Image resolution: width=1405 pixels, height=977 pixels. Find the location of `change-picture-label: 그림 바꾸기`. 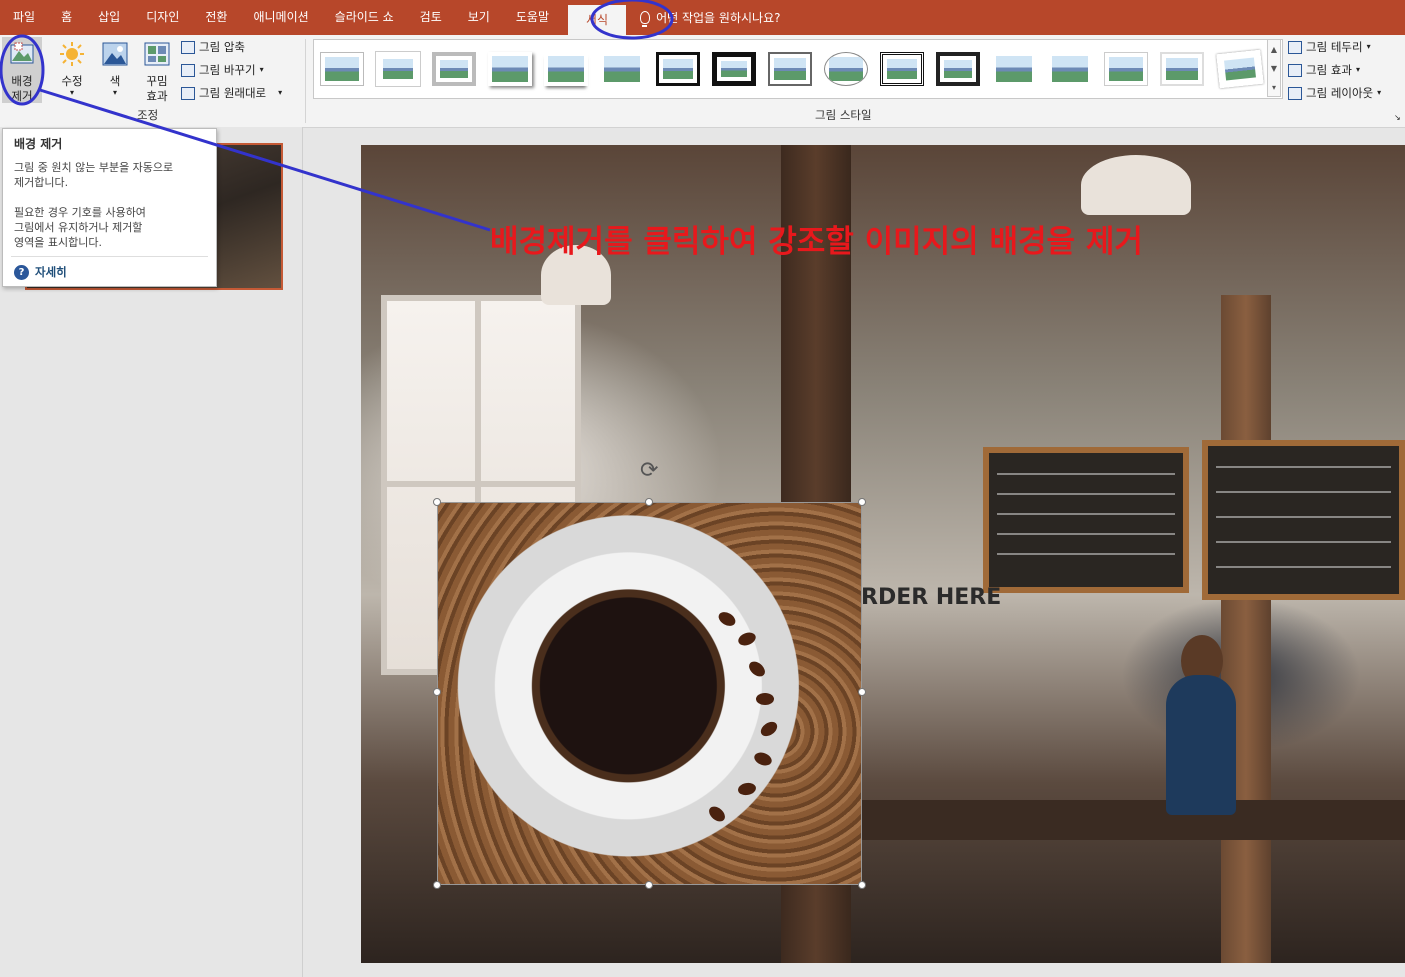

change-picture-label: 그림 바꾸기 is located at coordinates (227, 70).